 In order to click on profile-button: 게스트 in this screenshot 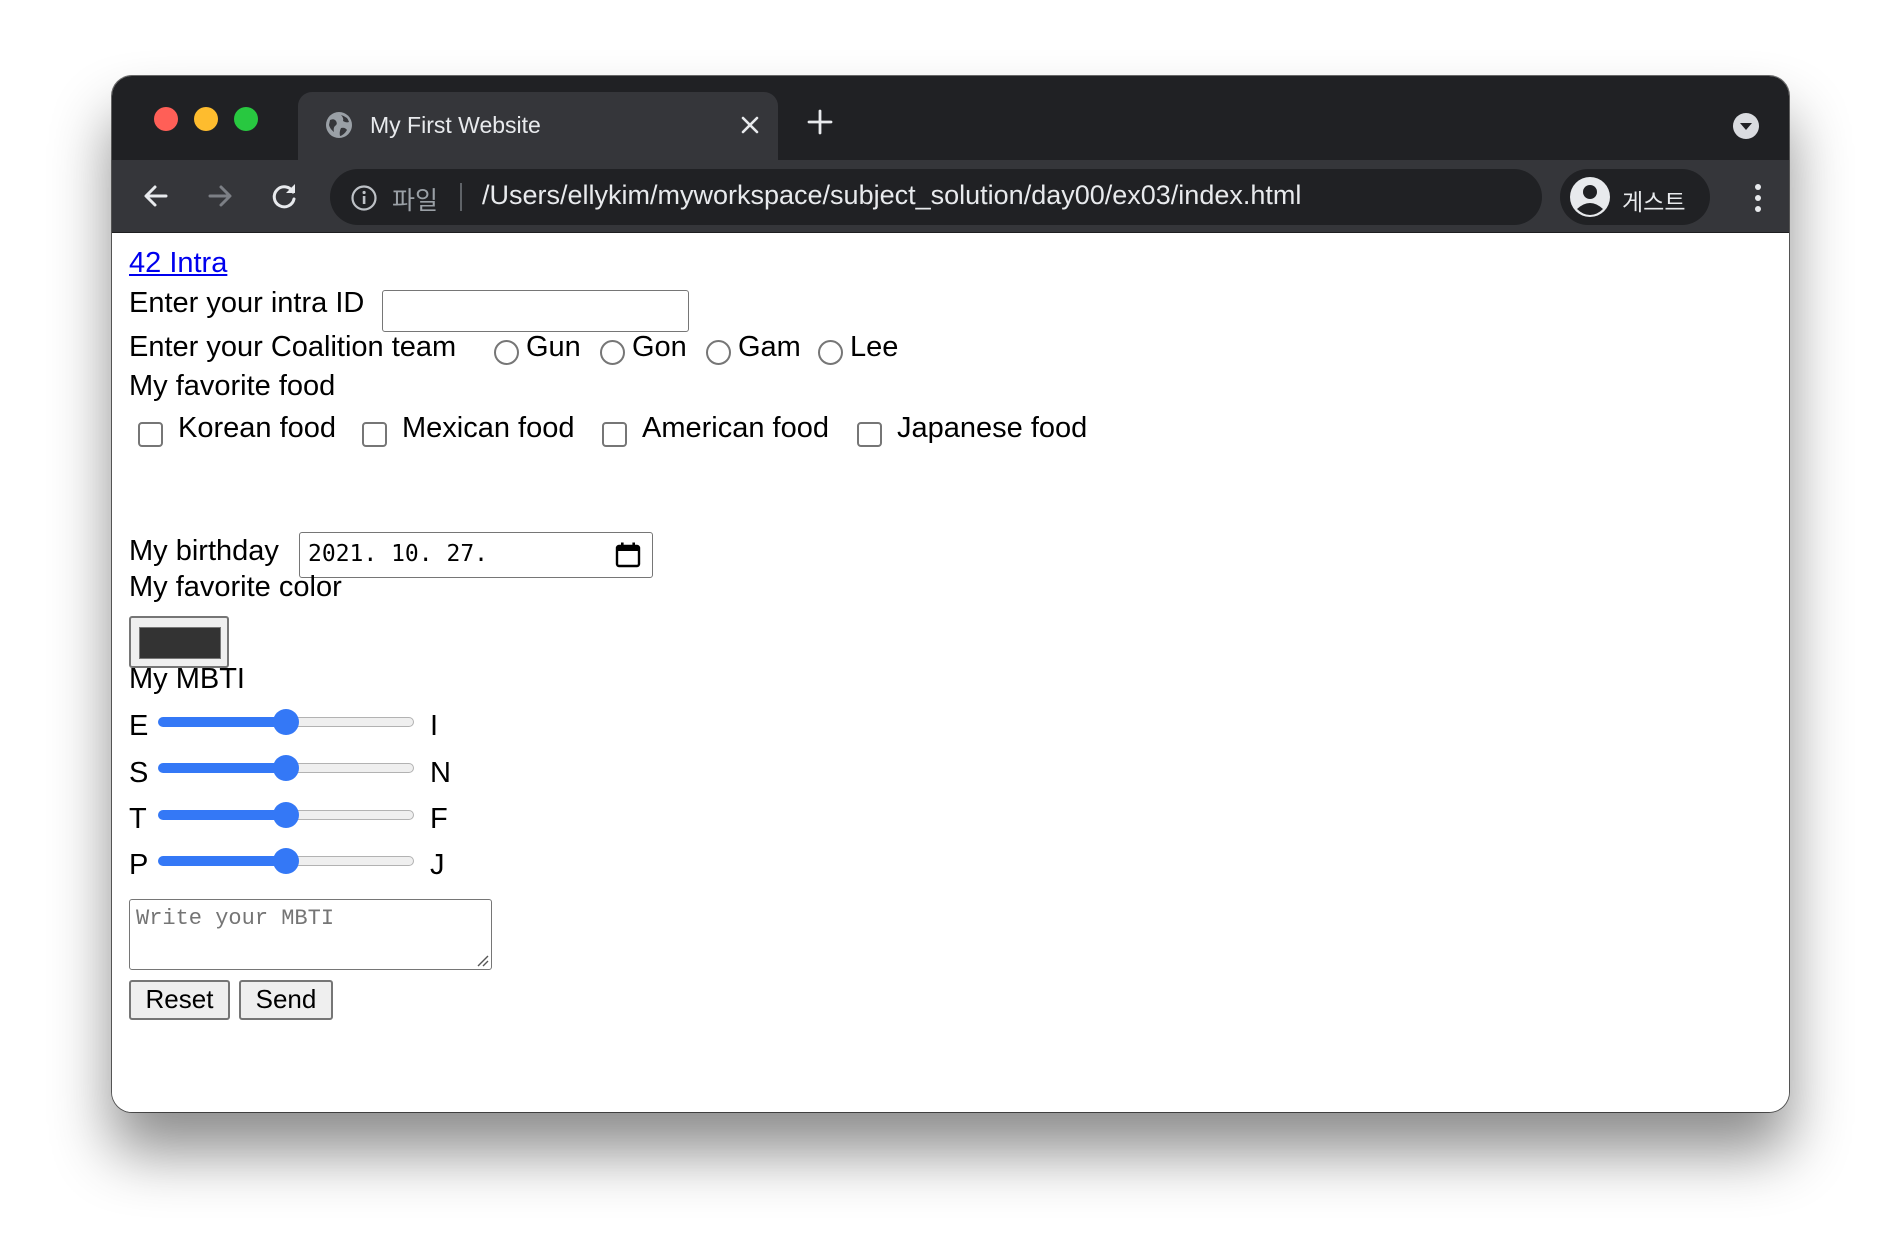, I will do `click(1635, 197)`.